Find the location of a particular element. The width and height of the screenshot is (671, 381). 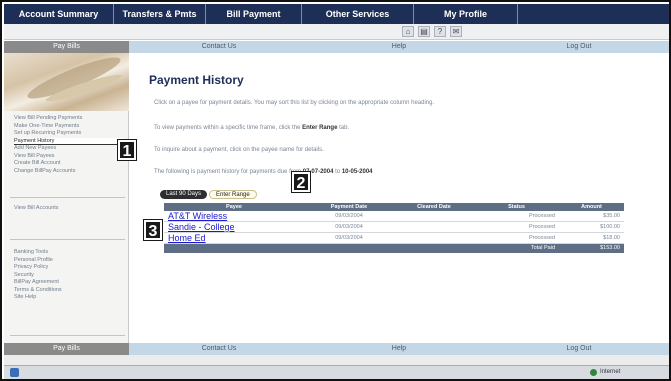

tab-account-summary: Account Summary is located at coordinates (59, 14).